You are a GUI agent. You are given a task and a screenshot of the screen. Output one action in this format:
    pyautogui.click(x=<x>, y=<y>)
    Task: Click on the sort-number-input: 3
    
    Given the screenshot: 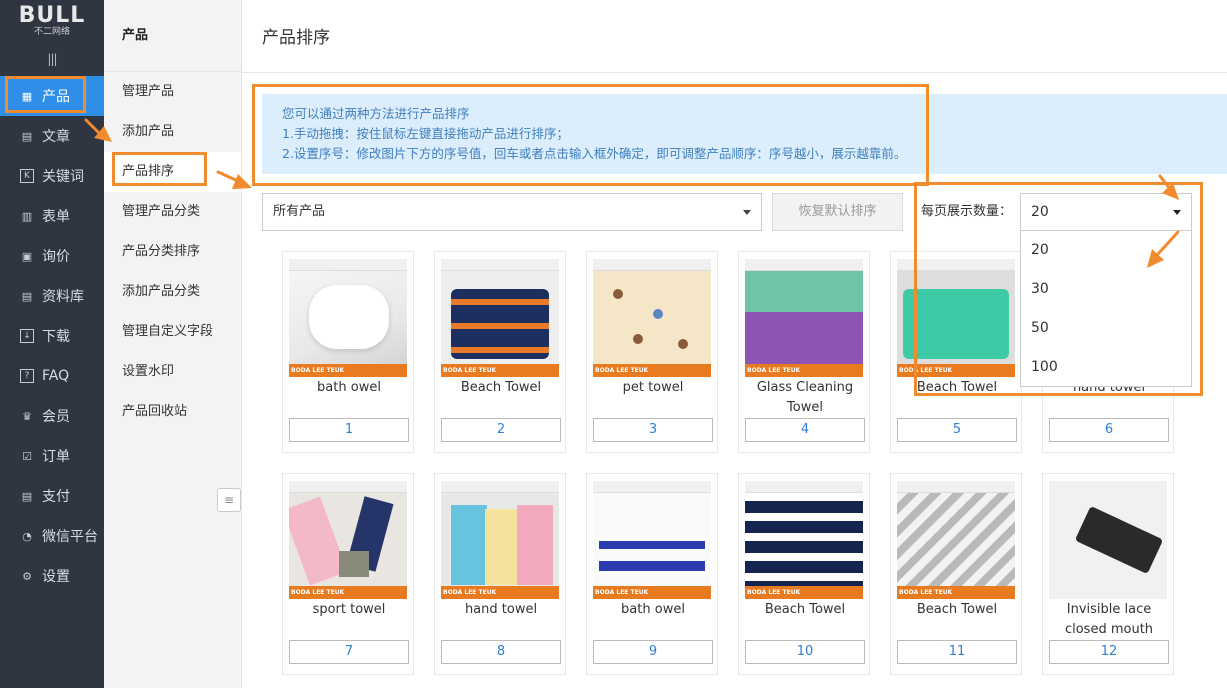 What is the action you would take?
    pyautogui.click(x=653, y=430)
    